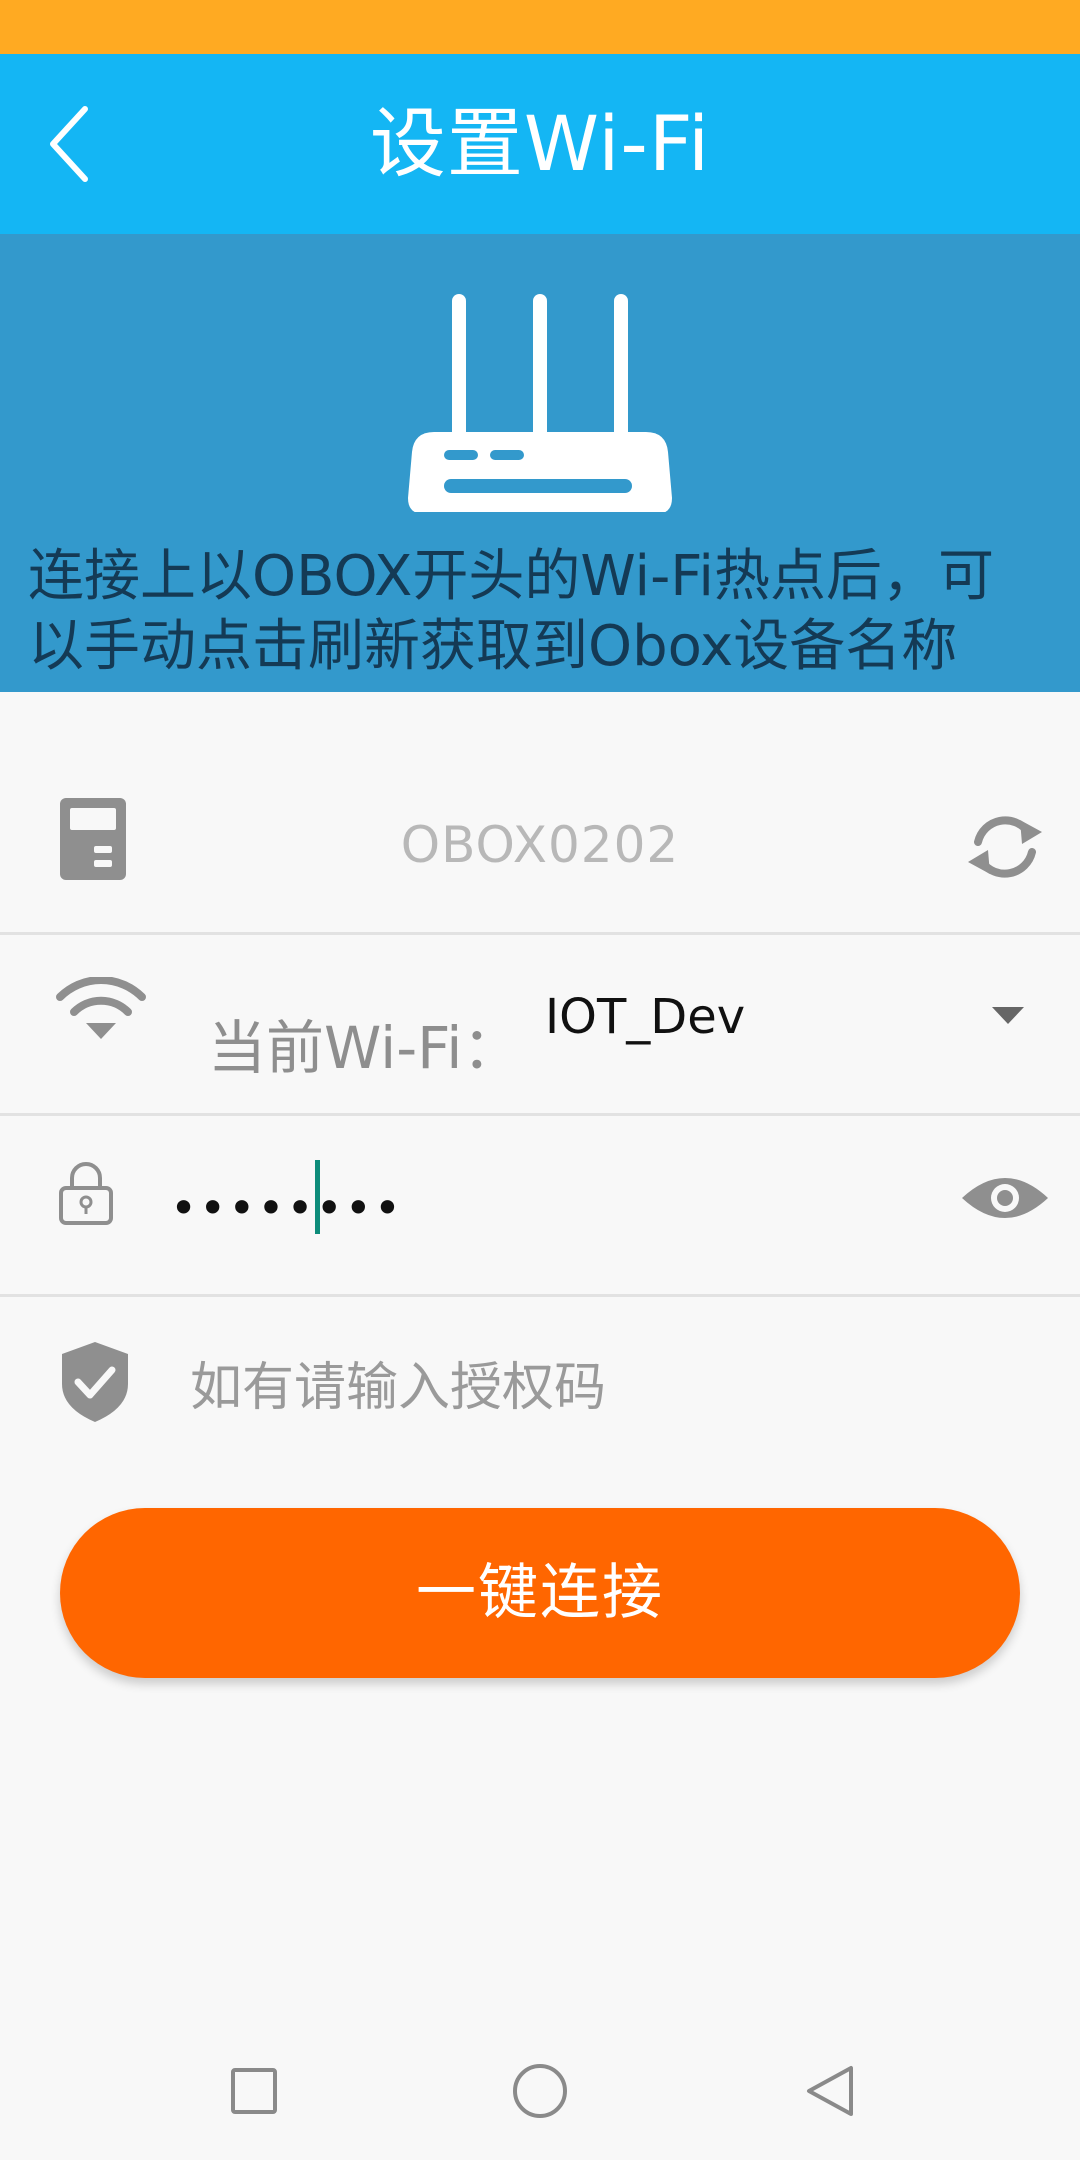 The image size is (1080, 2160). What do you see at coordinates (645, 1017) in the screenshot?
I see `wifi-selected-value: IOT_Dev` at bounding box center [645, 1017].